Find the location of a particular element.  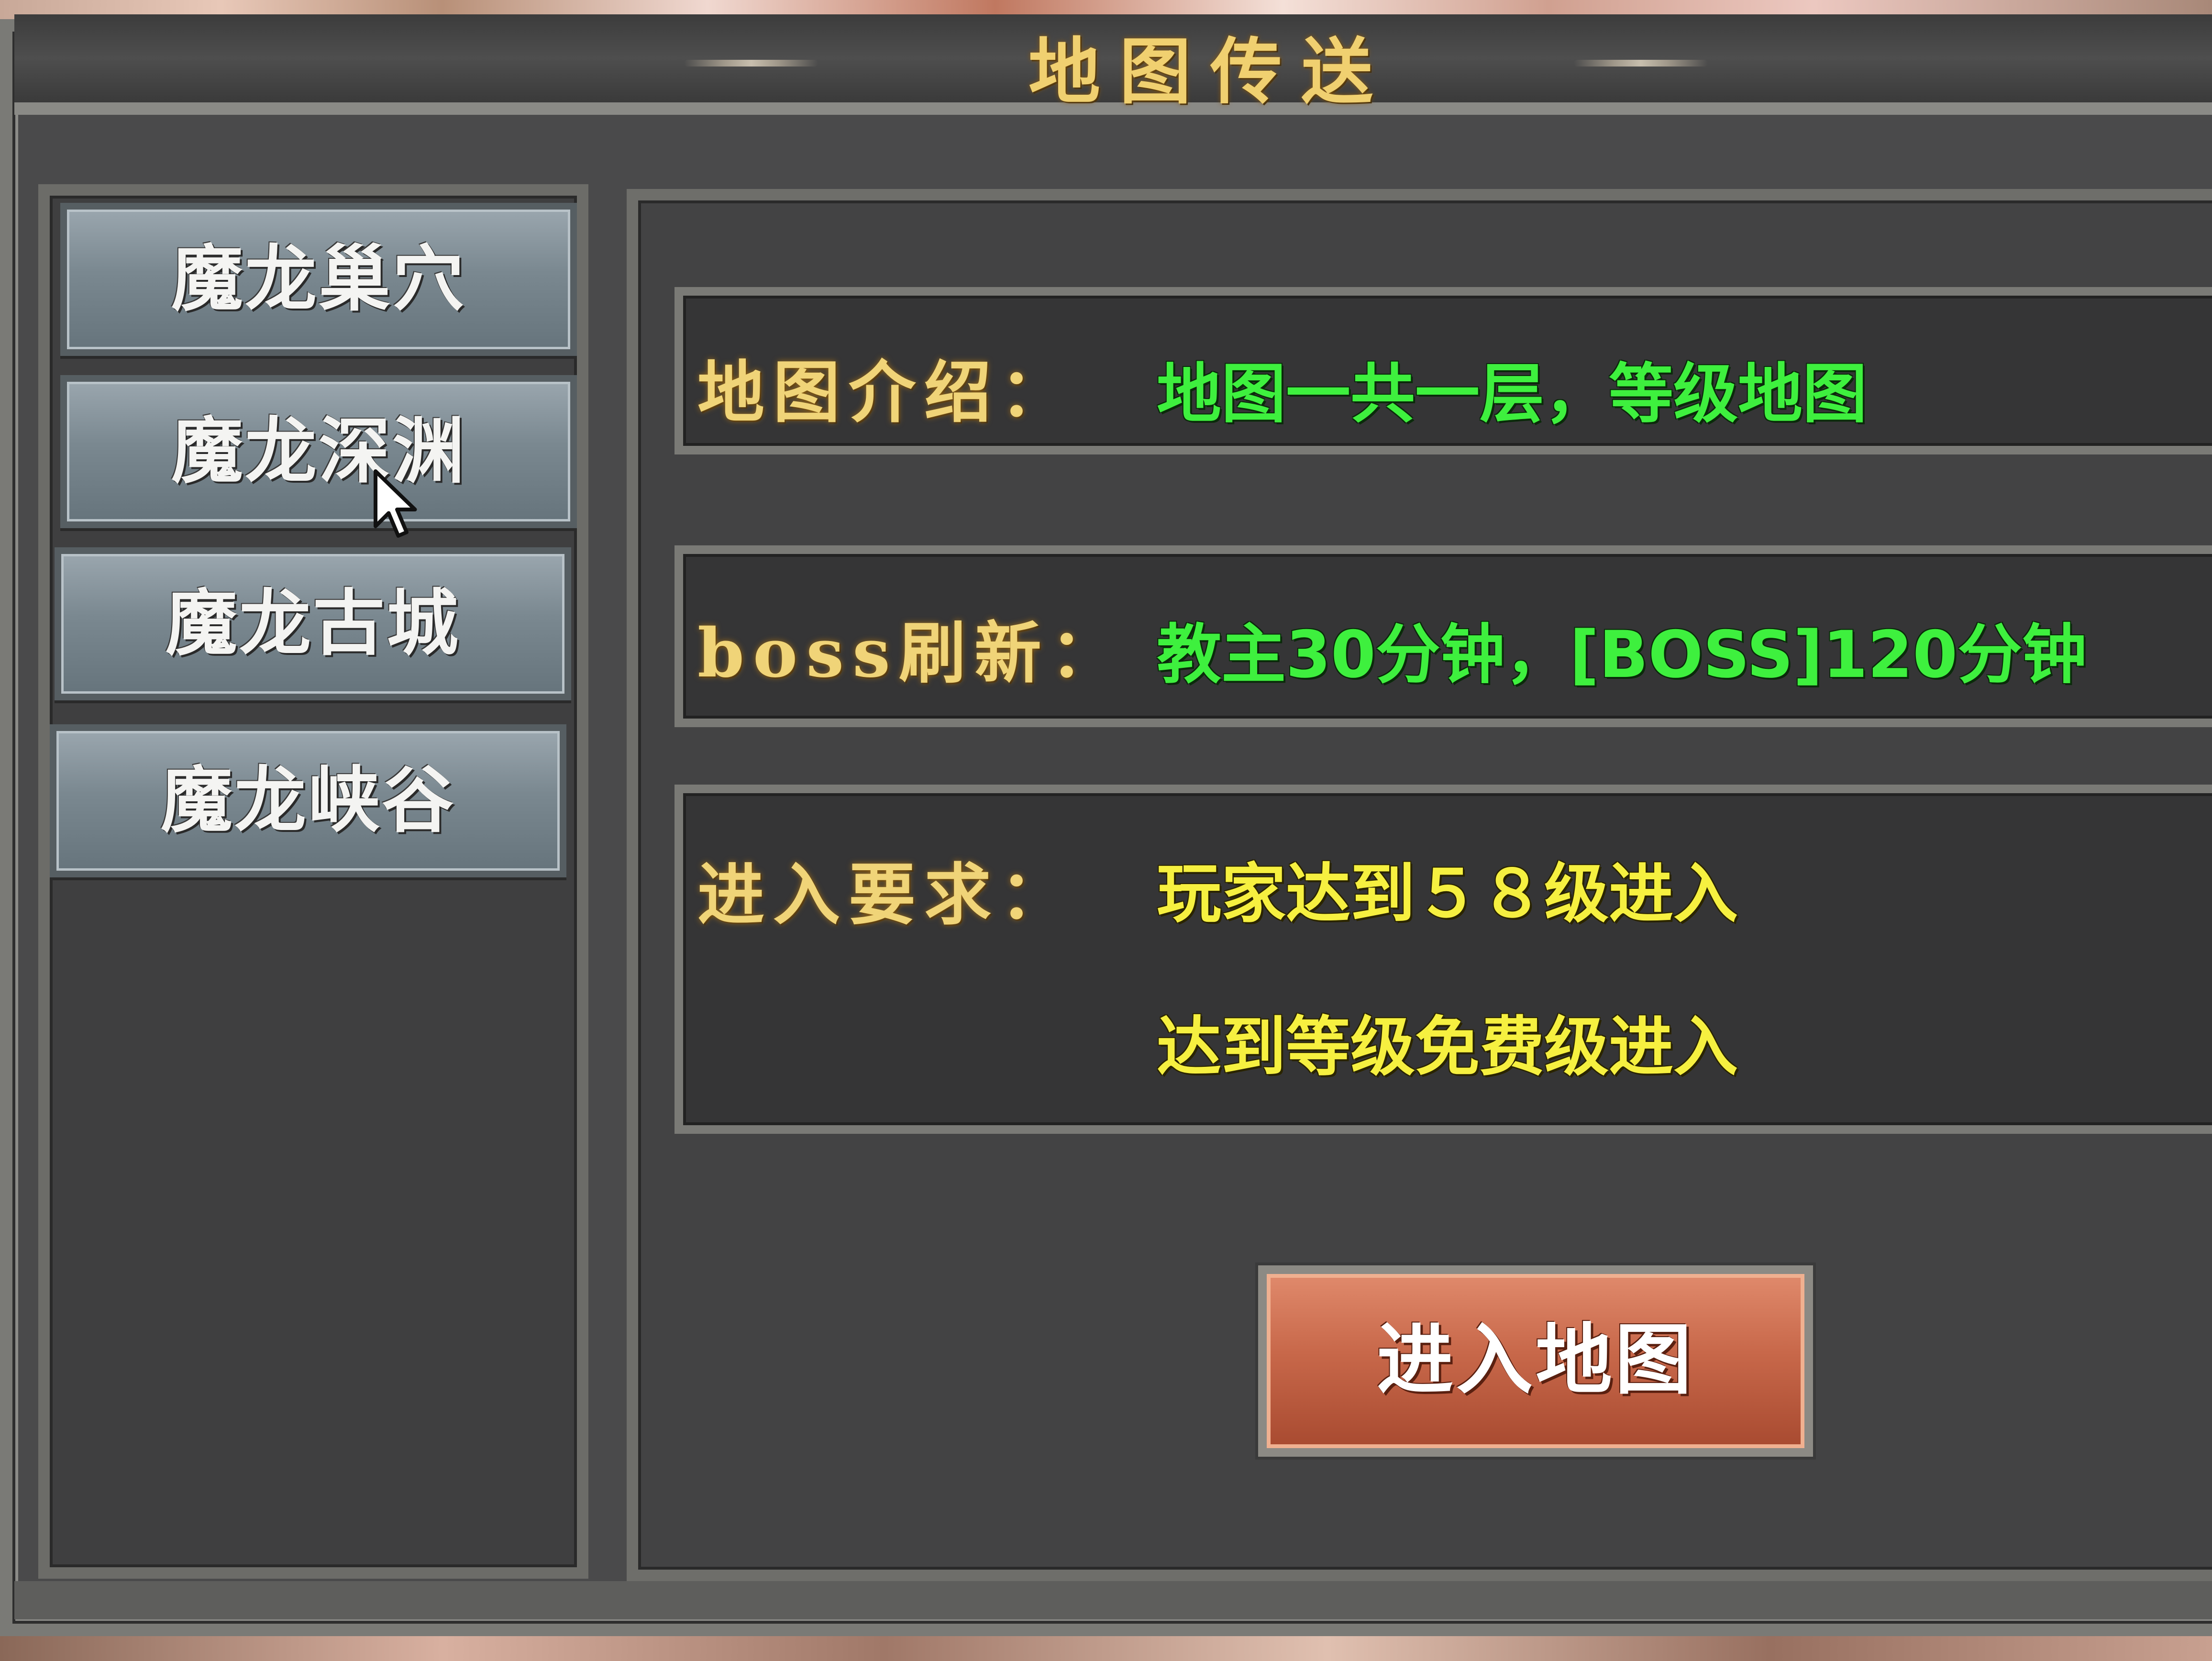

title-ornament-right is located at coordinates (1641, 63).